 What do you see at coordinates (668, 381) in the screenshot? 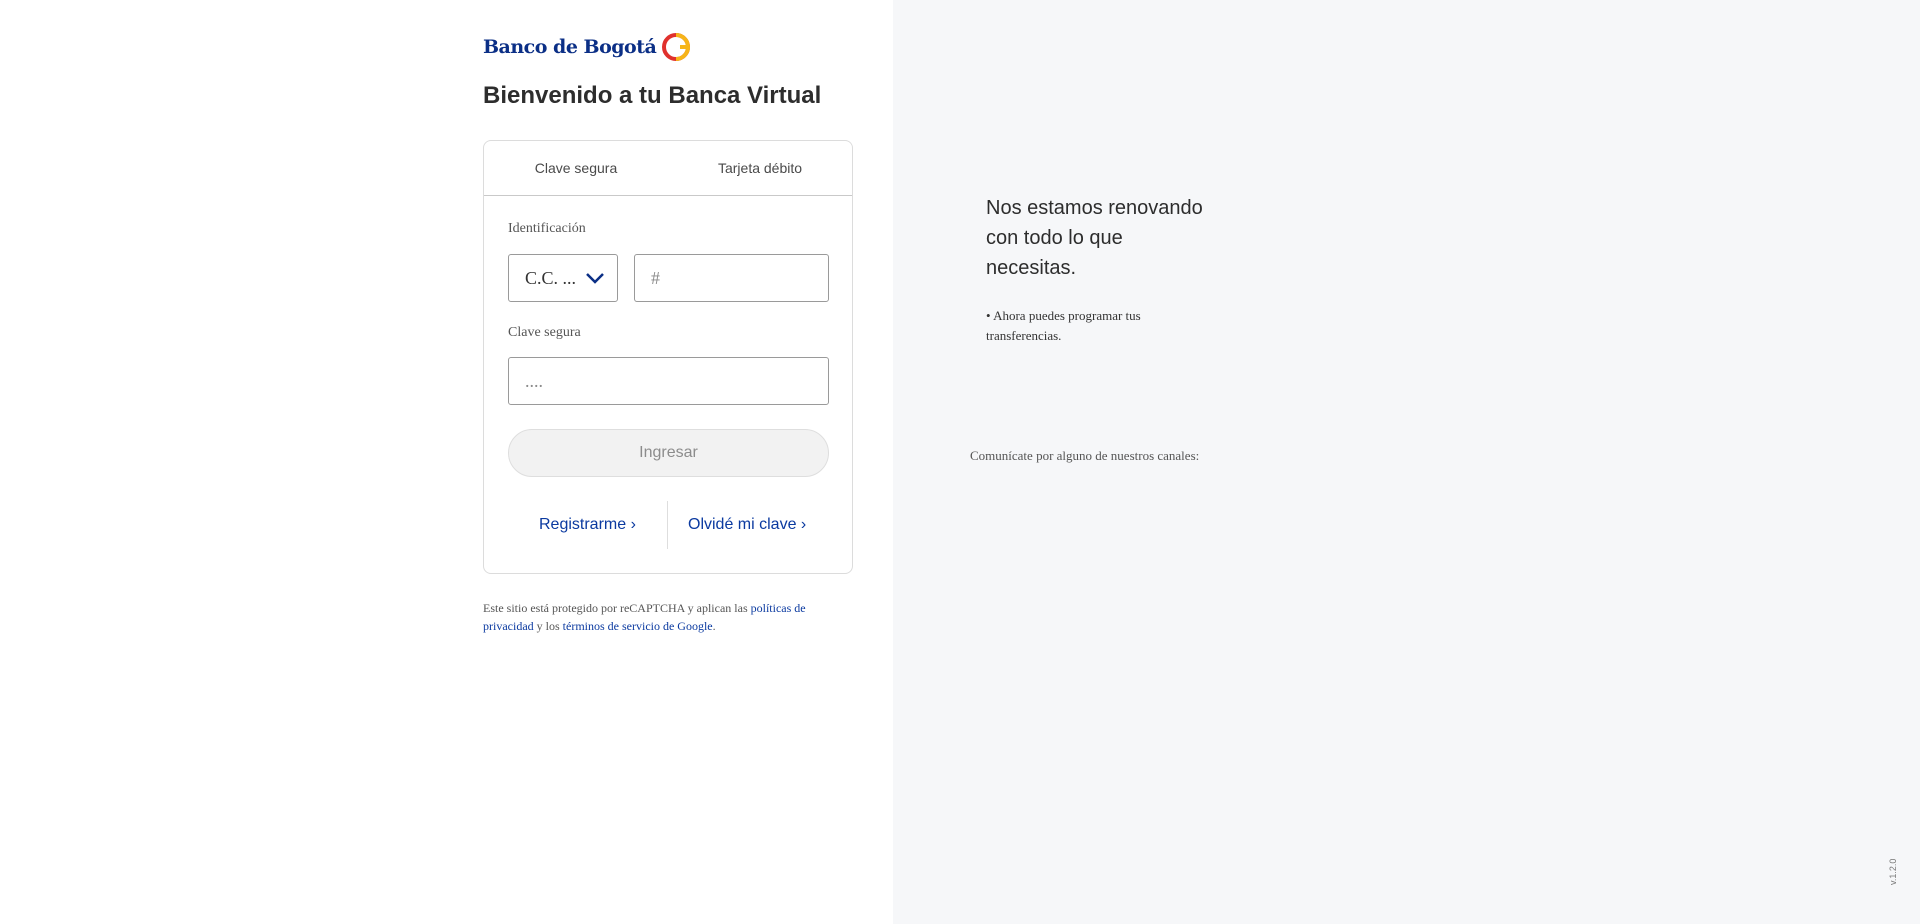
I see `password-input` at bounding box center [668, 381].